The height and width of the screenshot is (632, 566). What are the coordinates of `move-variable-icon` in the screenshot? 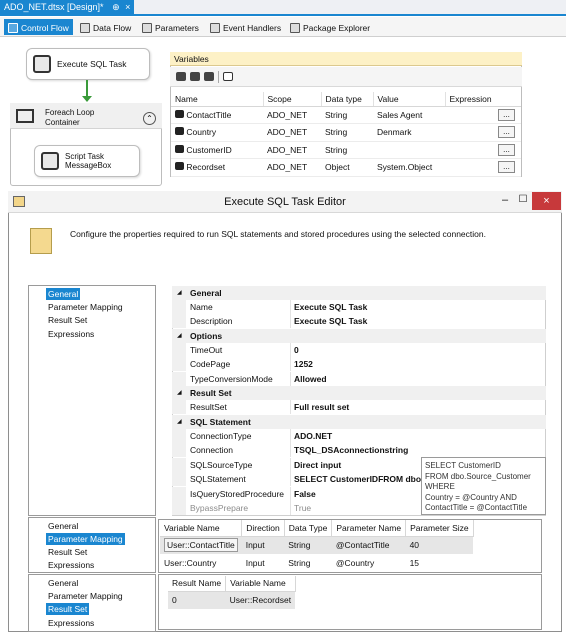 It's located at (195, 76).